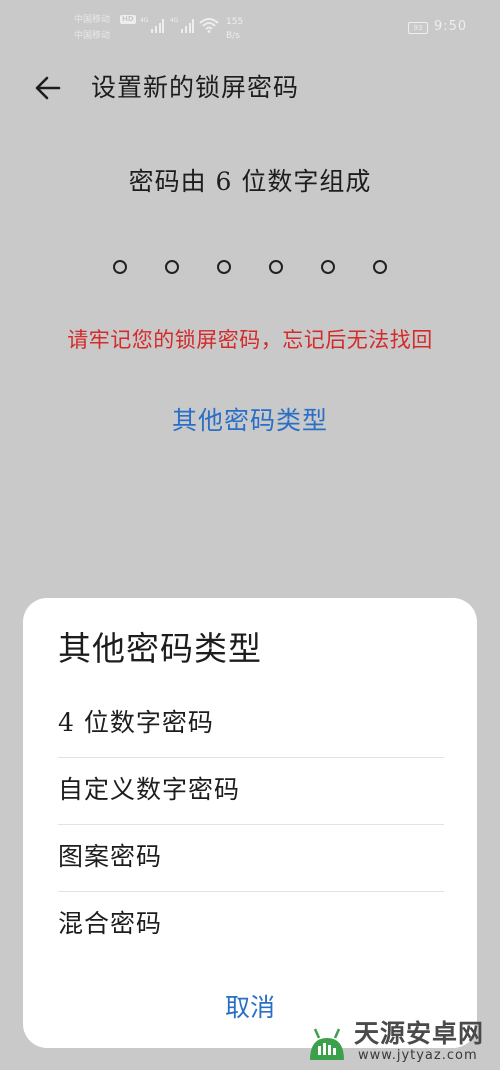 Image resolution: width=500 pixels, height=1070 pixels. I want to click on option-custom-digit: 自定义数字密码, so click(251, 791).